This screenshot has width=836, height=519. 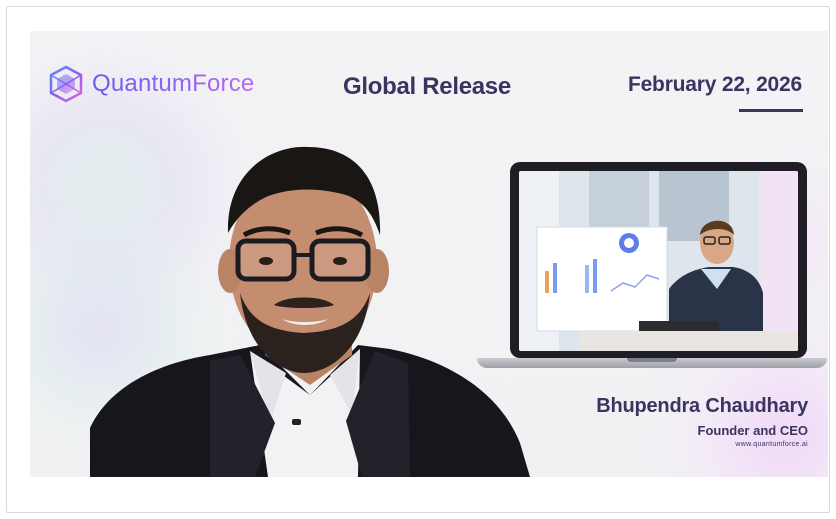 I want to click on screen-scene, so click(x=658, y=261).